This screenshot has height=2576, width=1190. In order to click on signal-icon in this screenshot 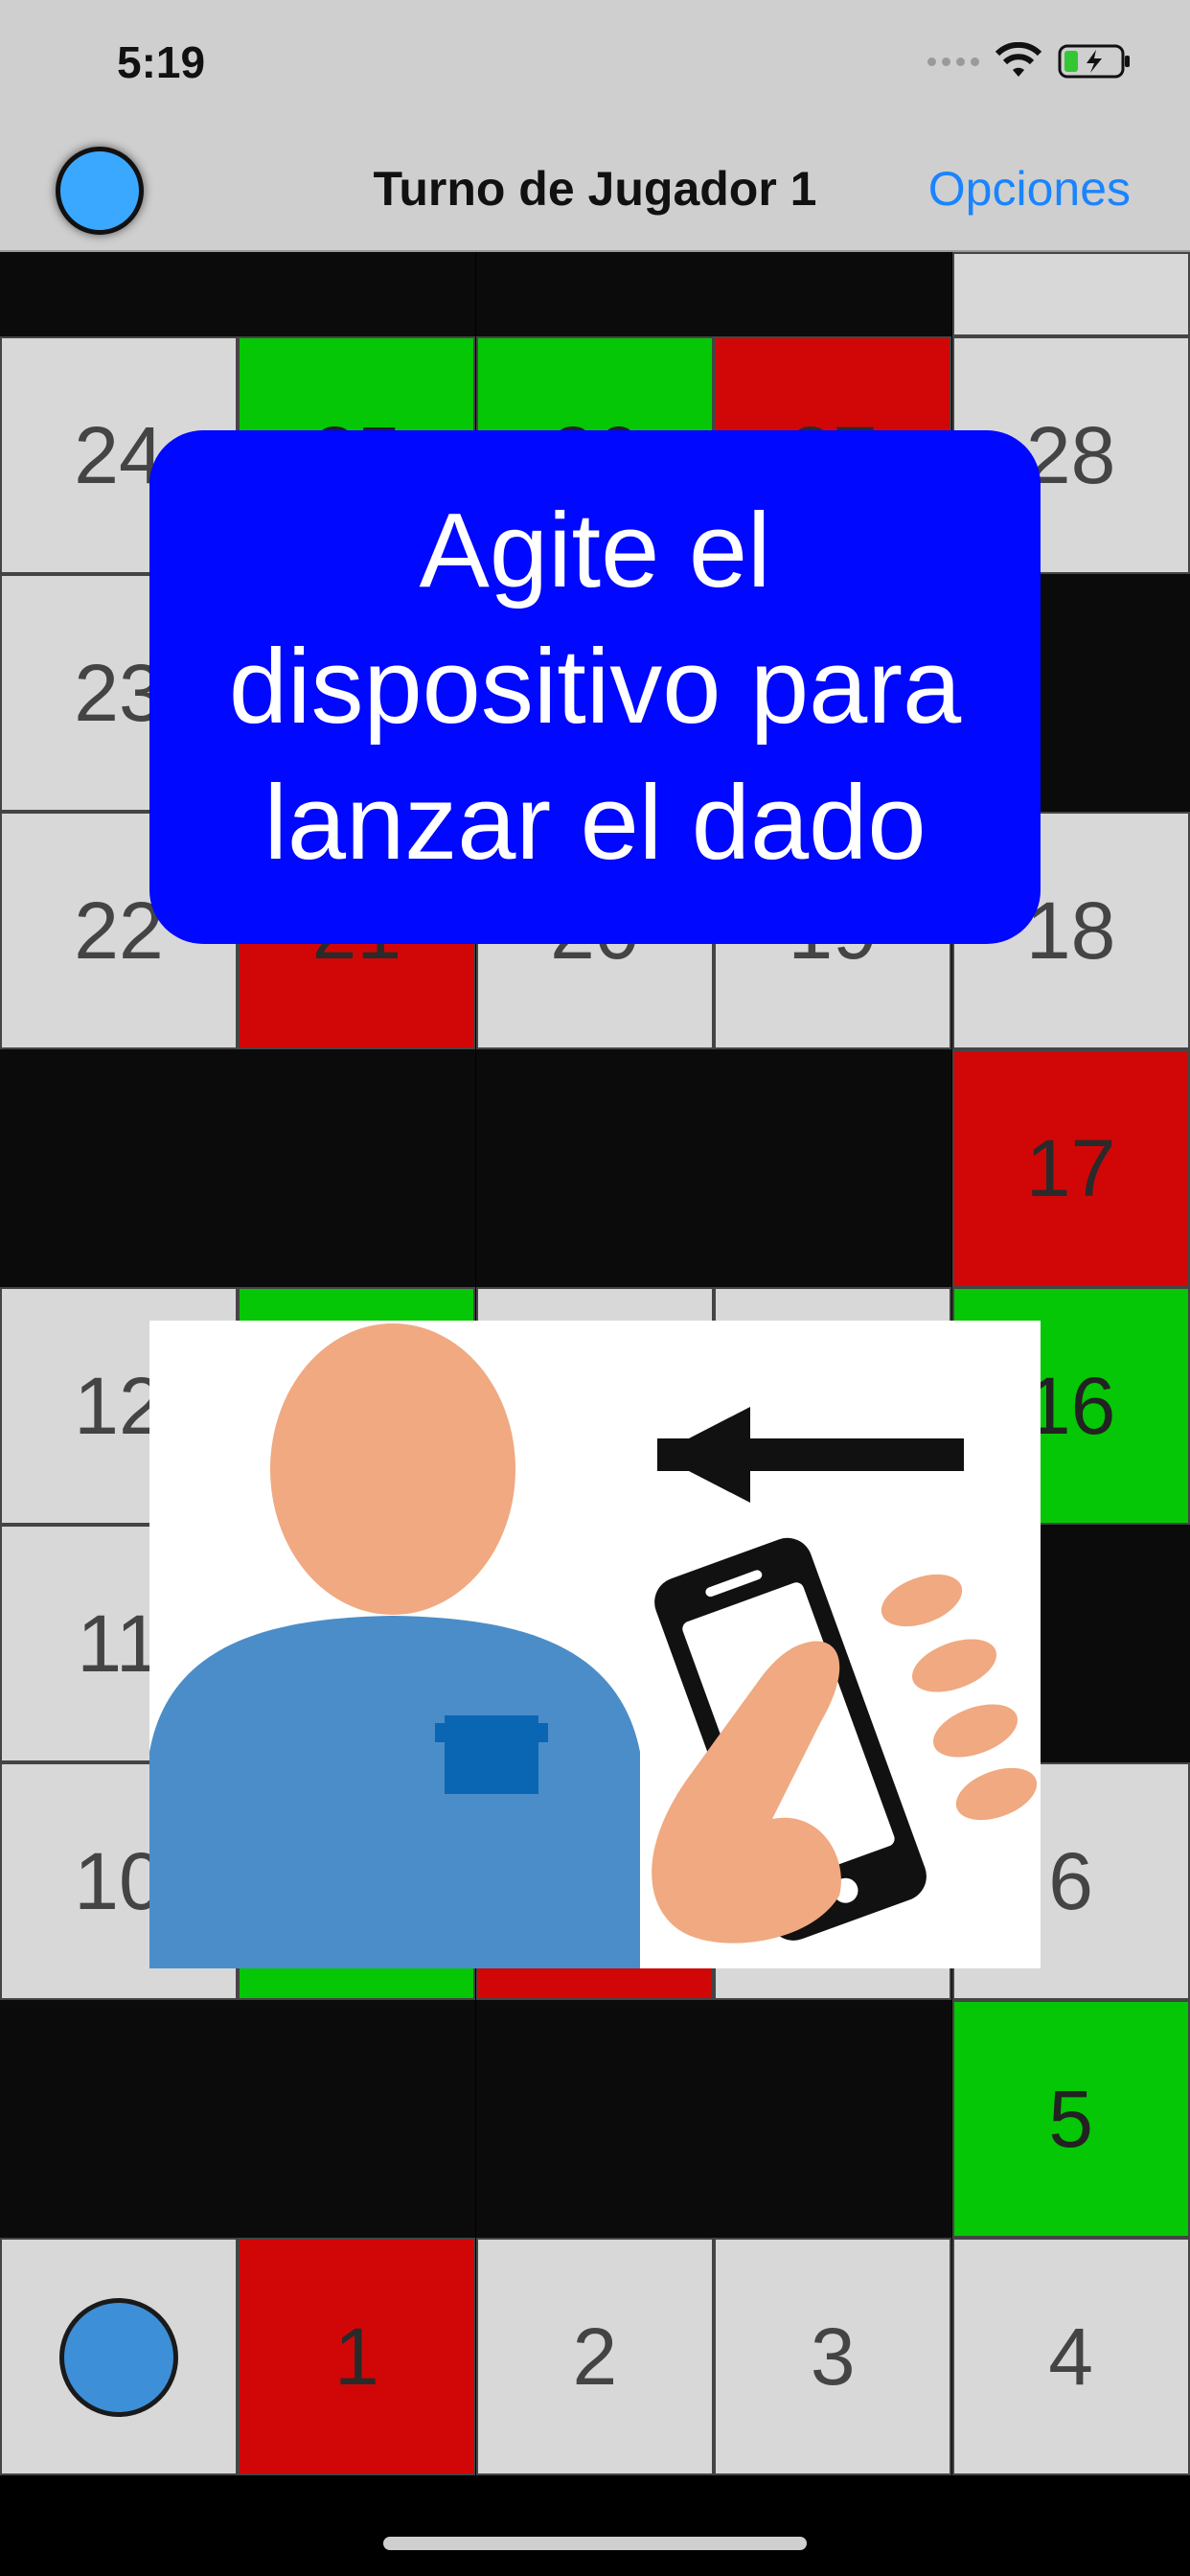, I will do `click(953, 62)`.